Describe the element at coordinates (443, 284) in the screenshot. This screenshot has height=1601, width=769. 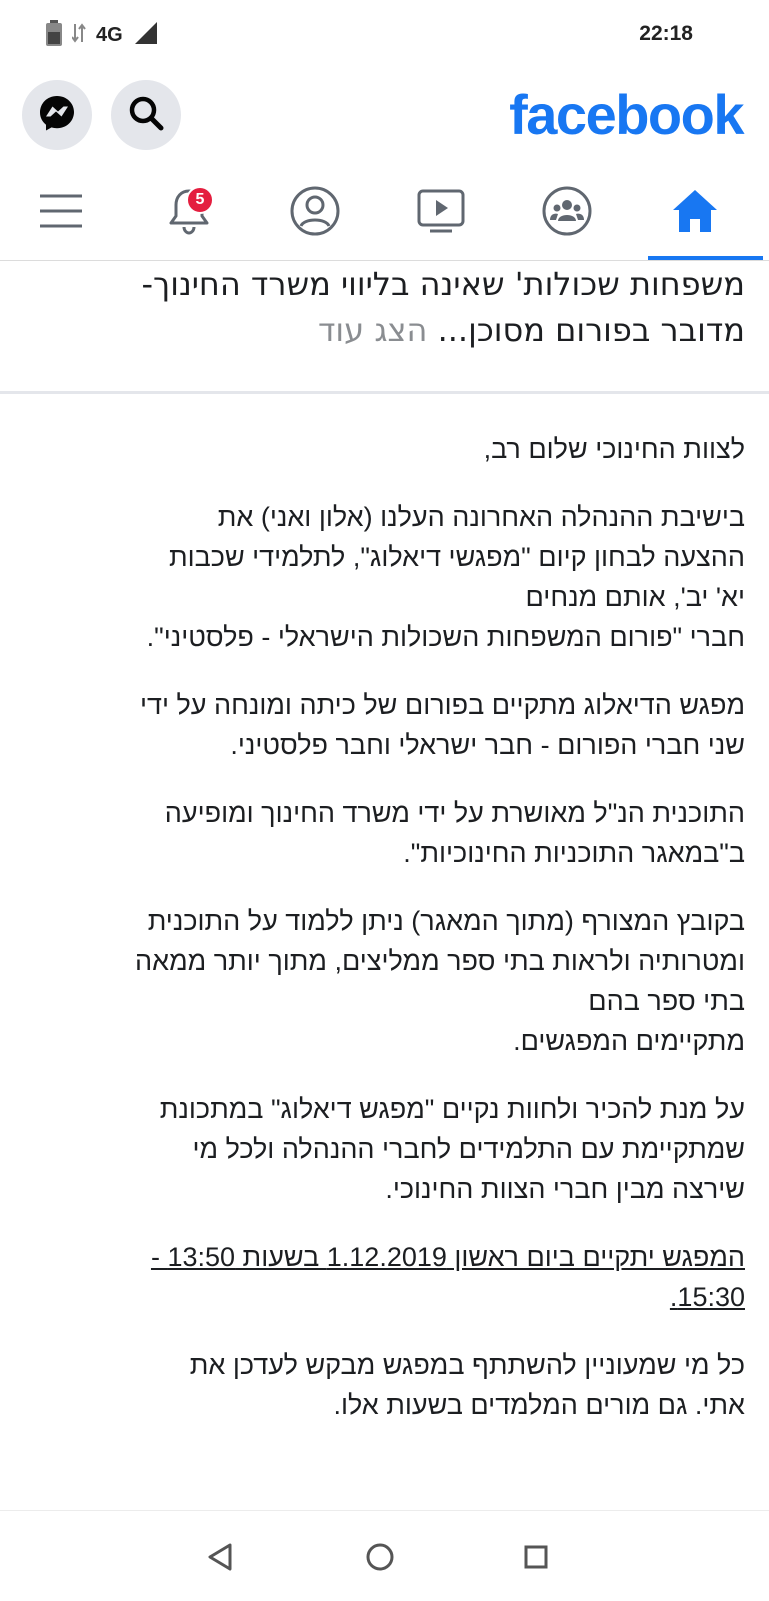
I see `post-line: משפחות שכולות' שאינה בליווי משרד החינוך-` at that location.